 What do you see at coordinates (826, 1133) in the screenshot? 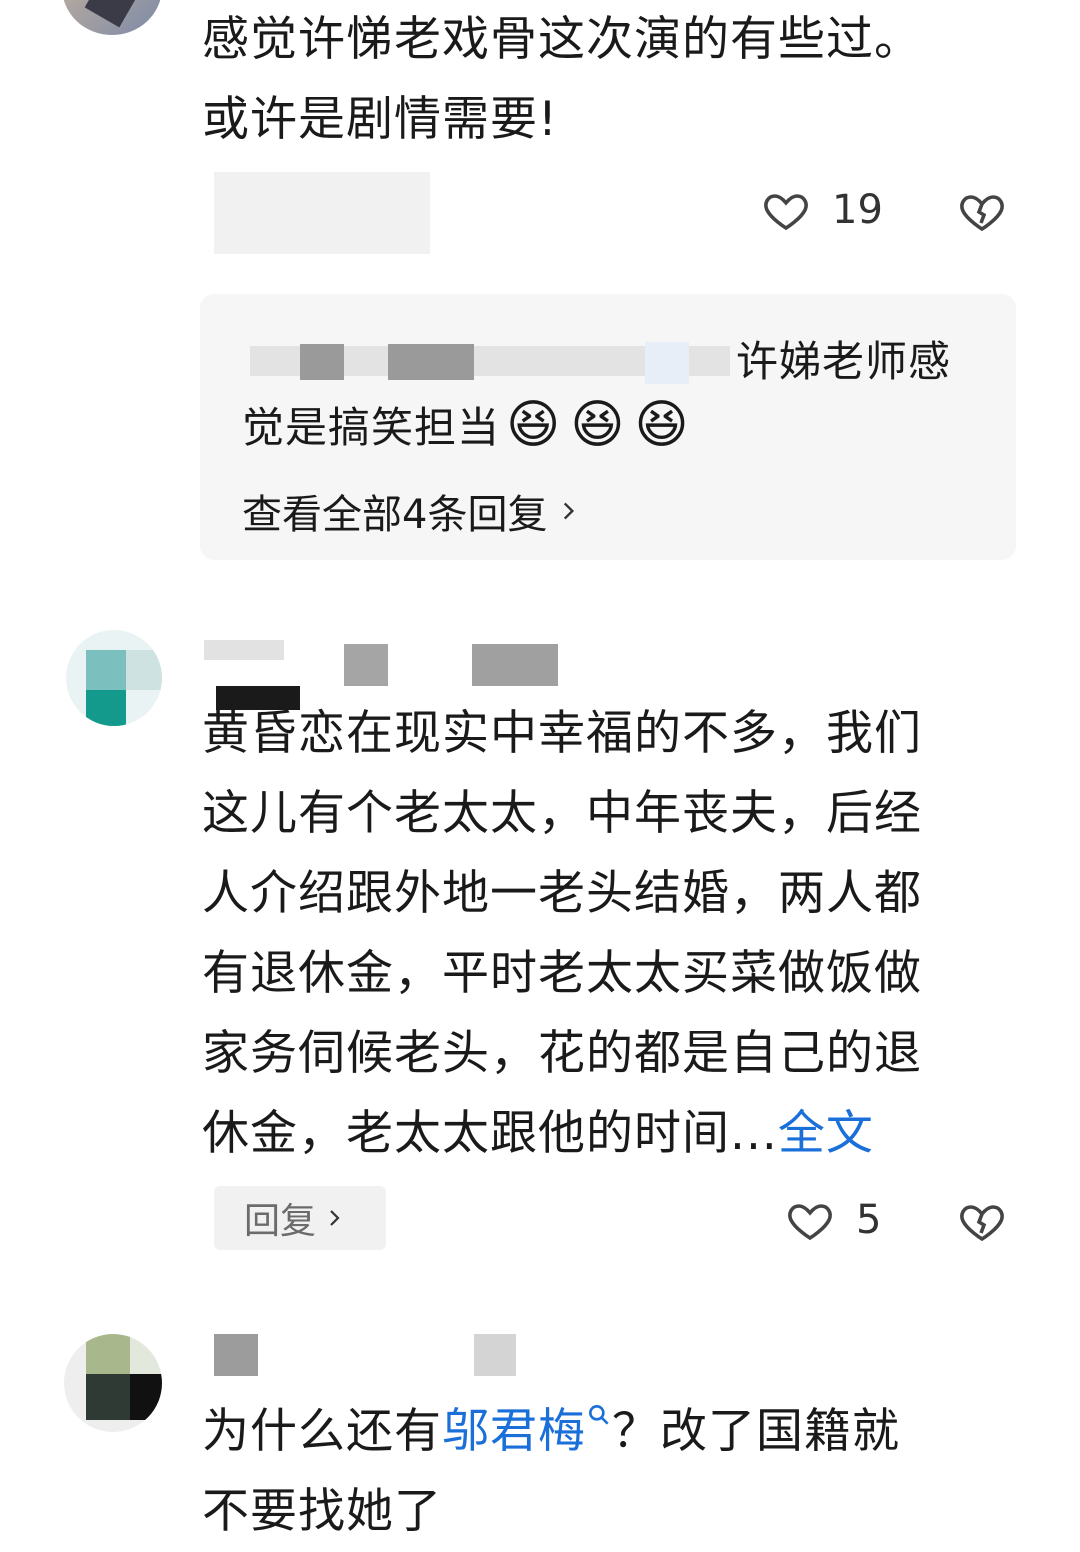
I see `full-text-link: 全文` at bounding box center [826, 1133].